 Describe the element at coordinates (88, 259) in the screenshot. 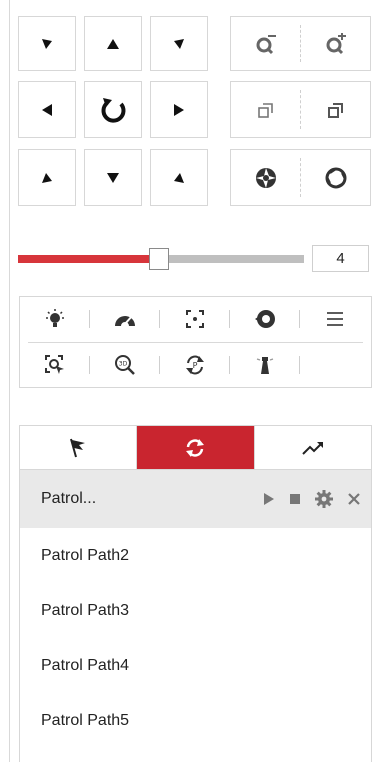

I see `slider-fill` at that location.